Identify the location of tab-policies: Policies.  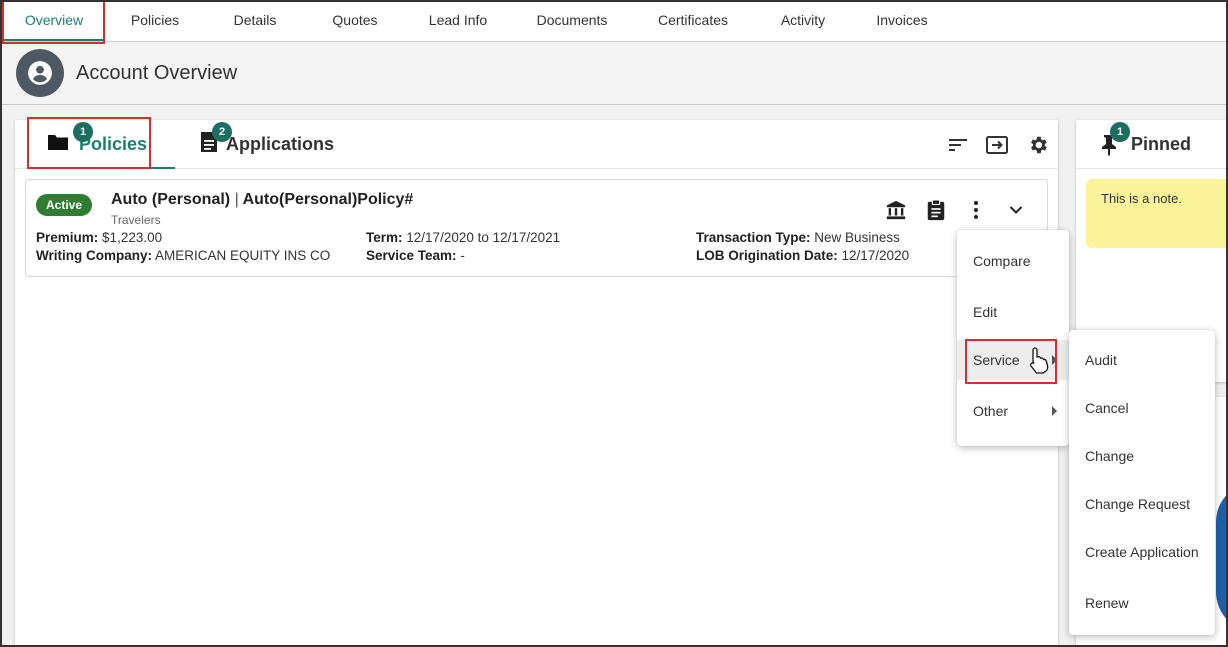
(155, 20).